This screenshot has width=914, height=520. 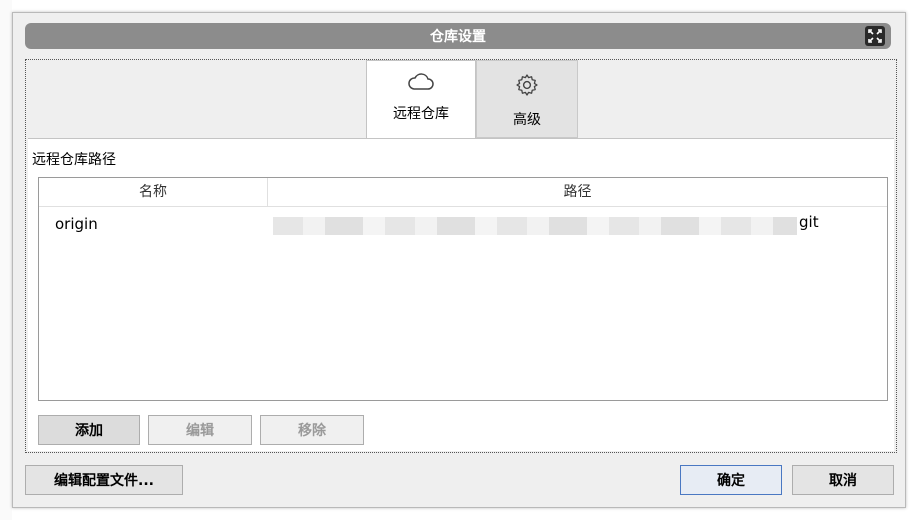 I want to click on column-header-path: 路径, so click(x=577, y=192).